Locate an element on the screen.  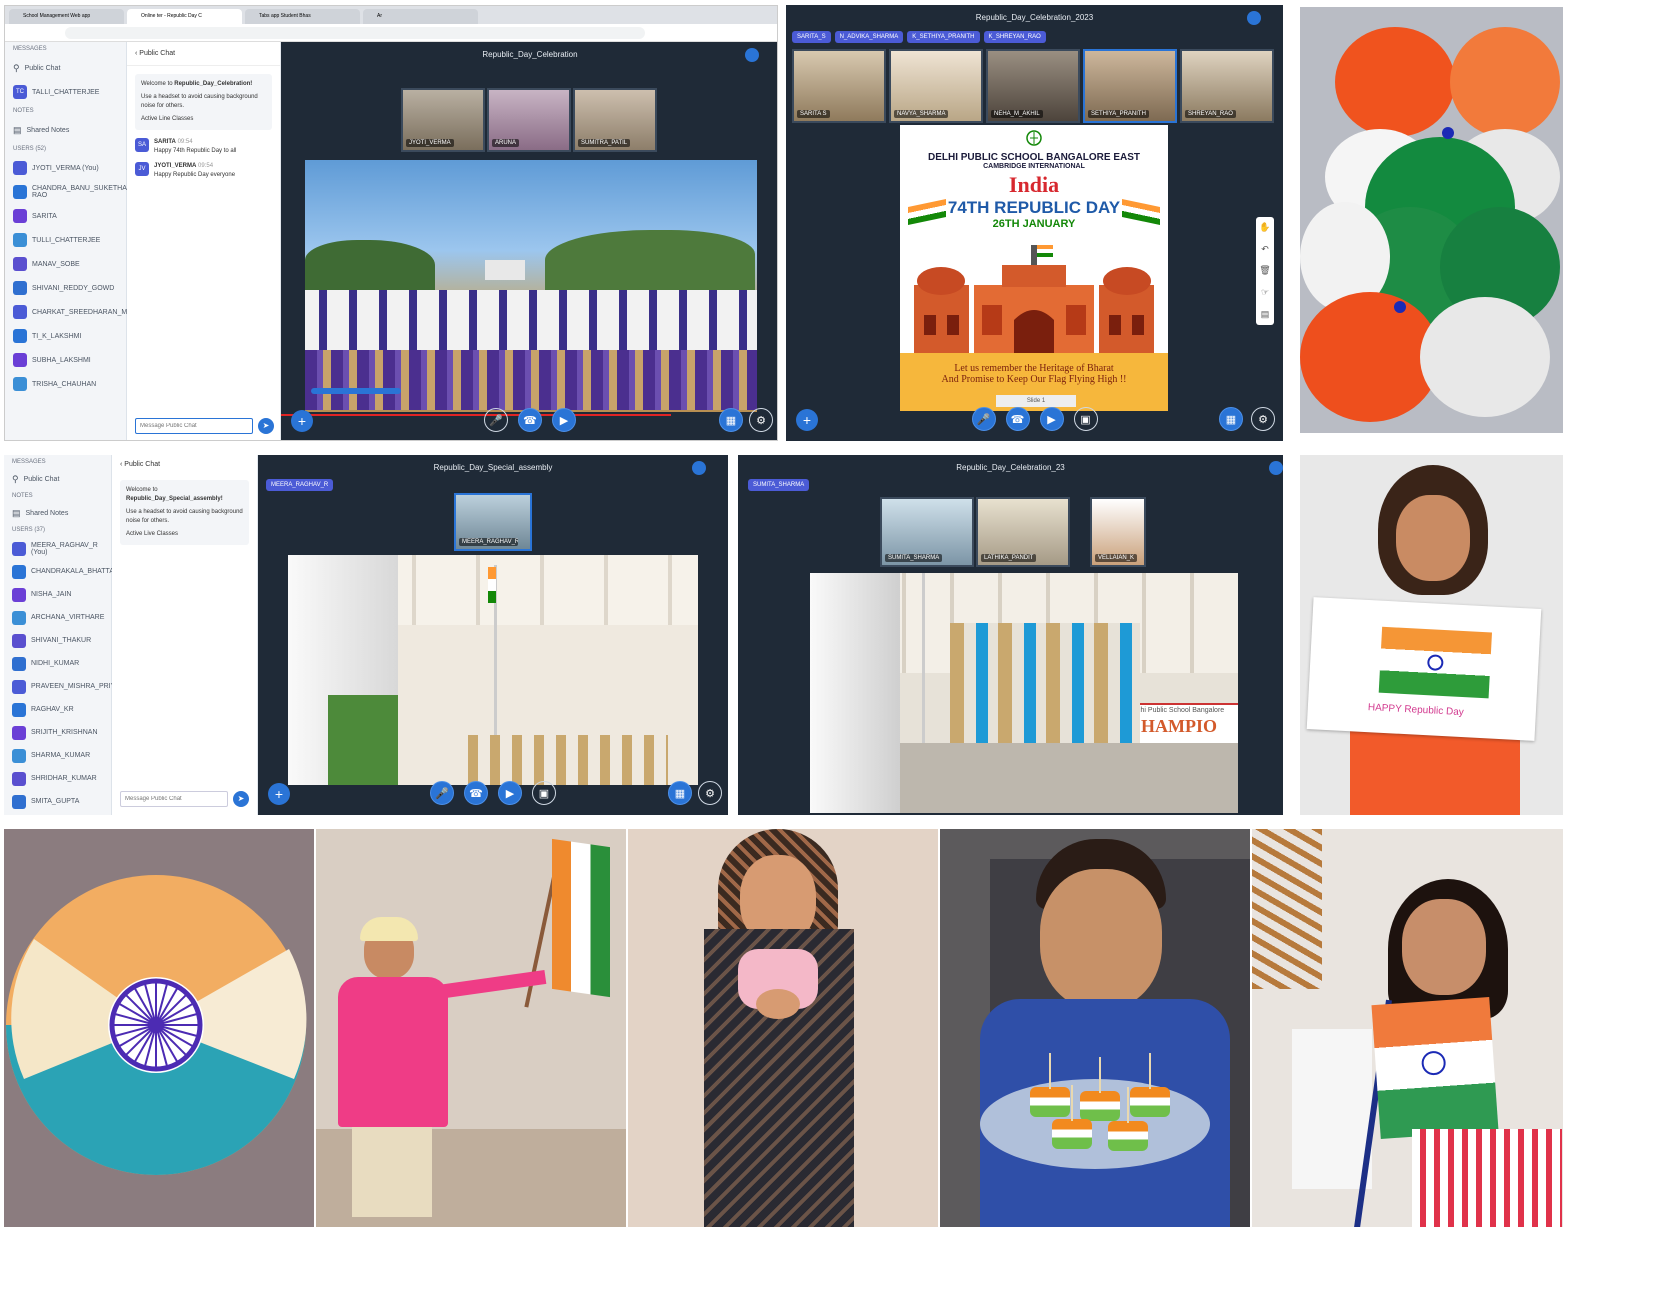
private-chat-item: TC TALLI_CHATTERJEE is located at coordinates (65, 92).